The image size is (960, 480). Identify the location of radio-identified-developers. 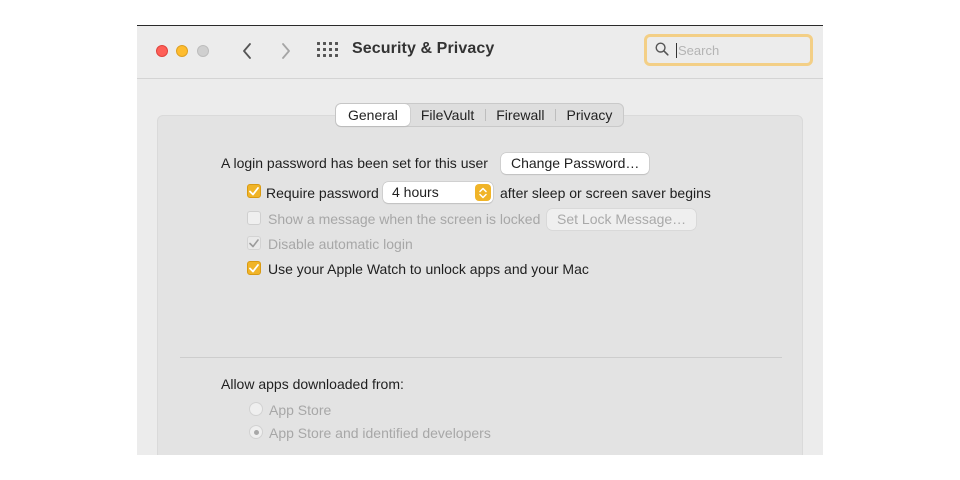
(256, 432).